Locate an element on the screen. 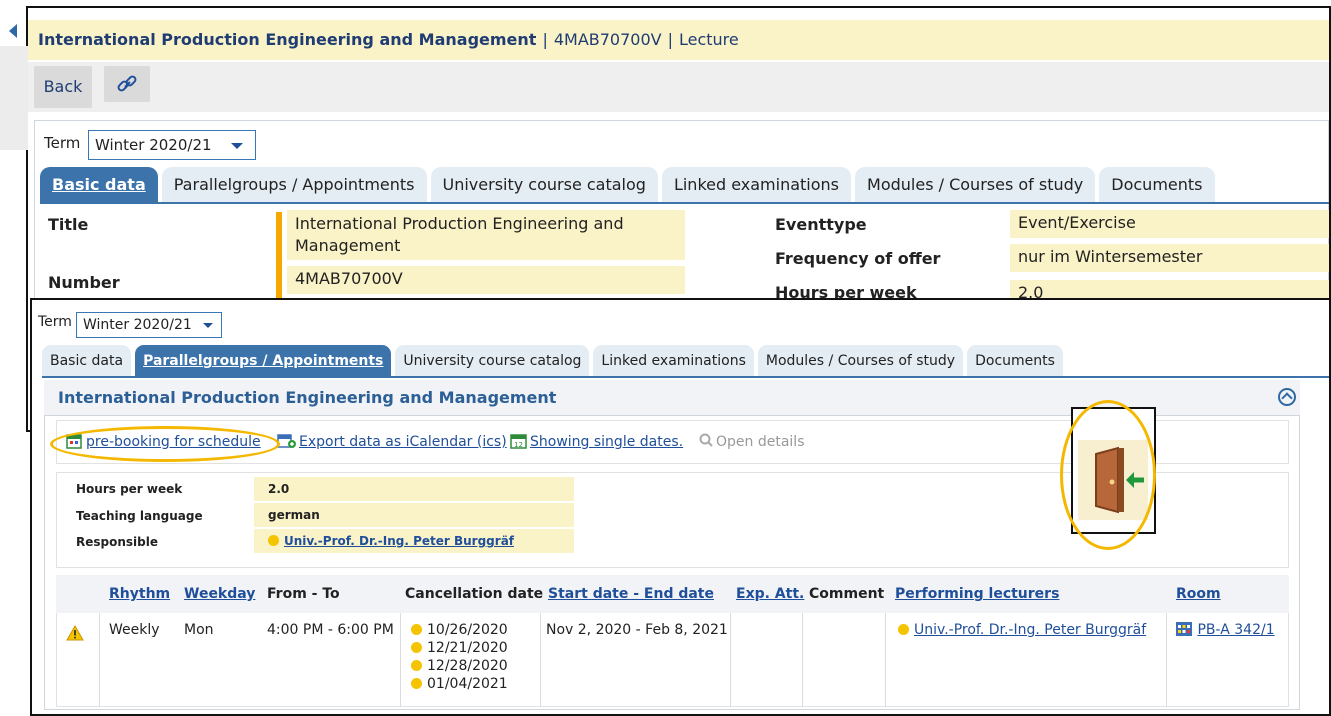 Image resolution: width=1331 pixels, height=716 pixels. magnifier-icon is located at coordinates (706, 440).